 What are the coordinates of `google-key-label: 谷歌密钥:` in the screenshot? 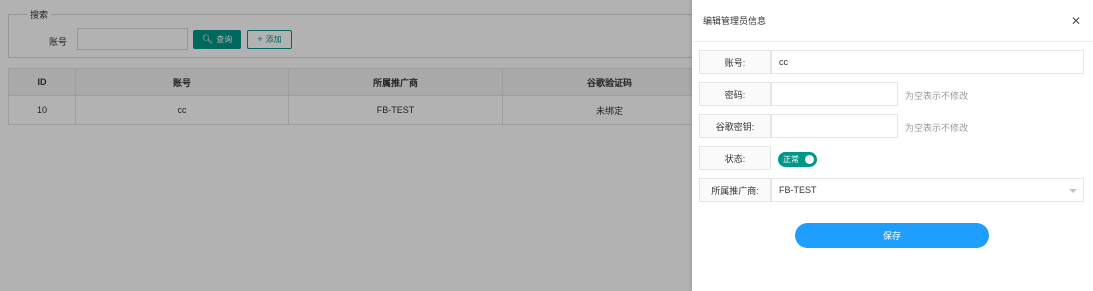 It's located at (735, 126).